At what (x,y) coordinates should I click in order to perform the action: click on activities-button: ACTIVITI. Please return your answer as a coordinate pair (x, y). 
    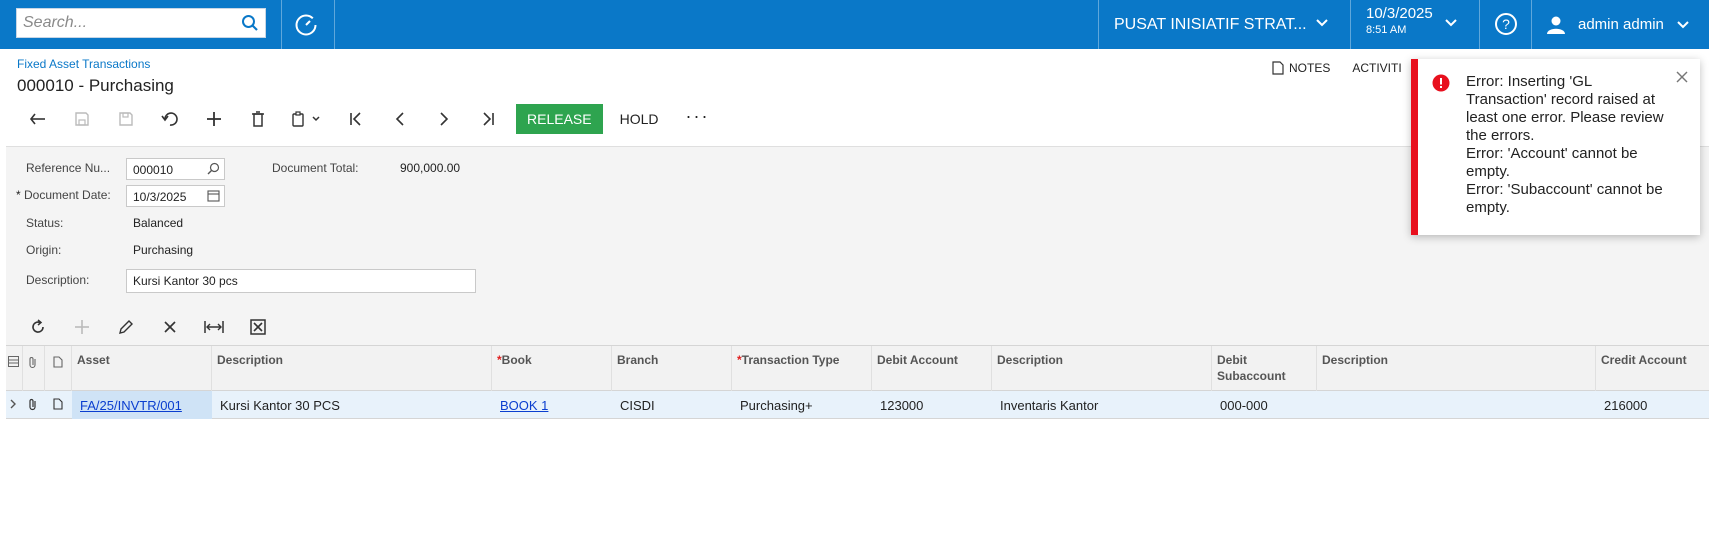
    Looking at the image, I should click on (1376, 68).